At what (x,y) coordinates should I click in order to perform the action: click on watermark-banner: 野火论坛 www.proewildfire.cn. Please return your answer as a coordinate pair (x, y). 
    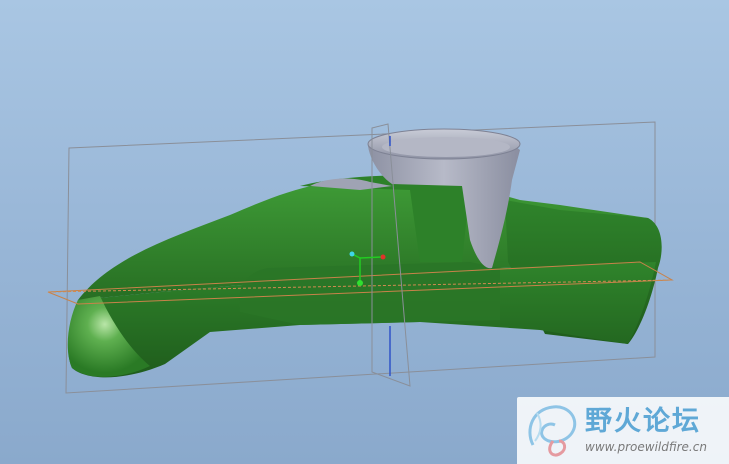
    Looking at the image, I should click on (623, 430).